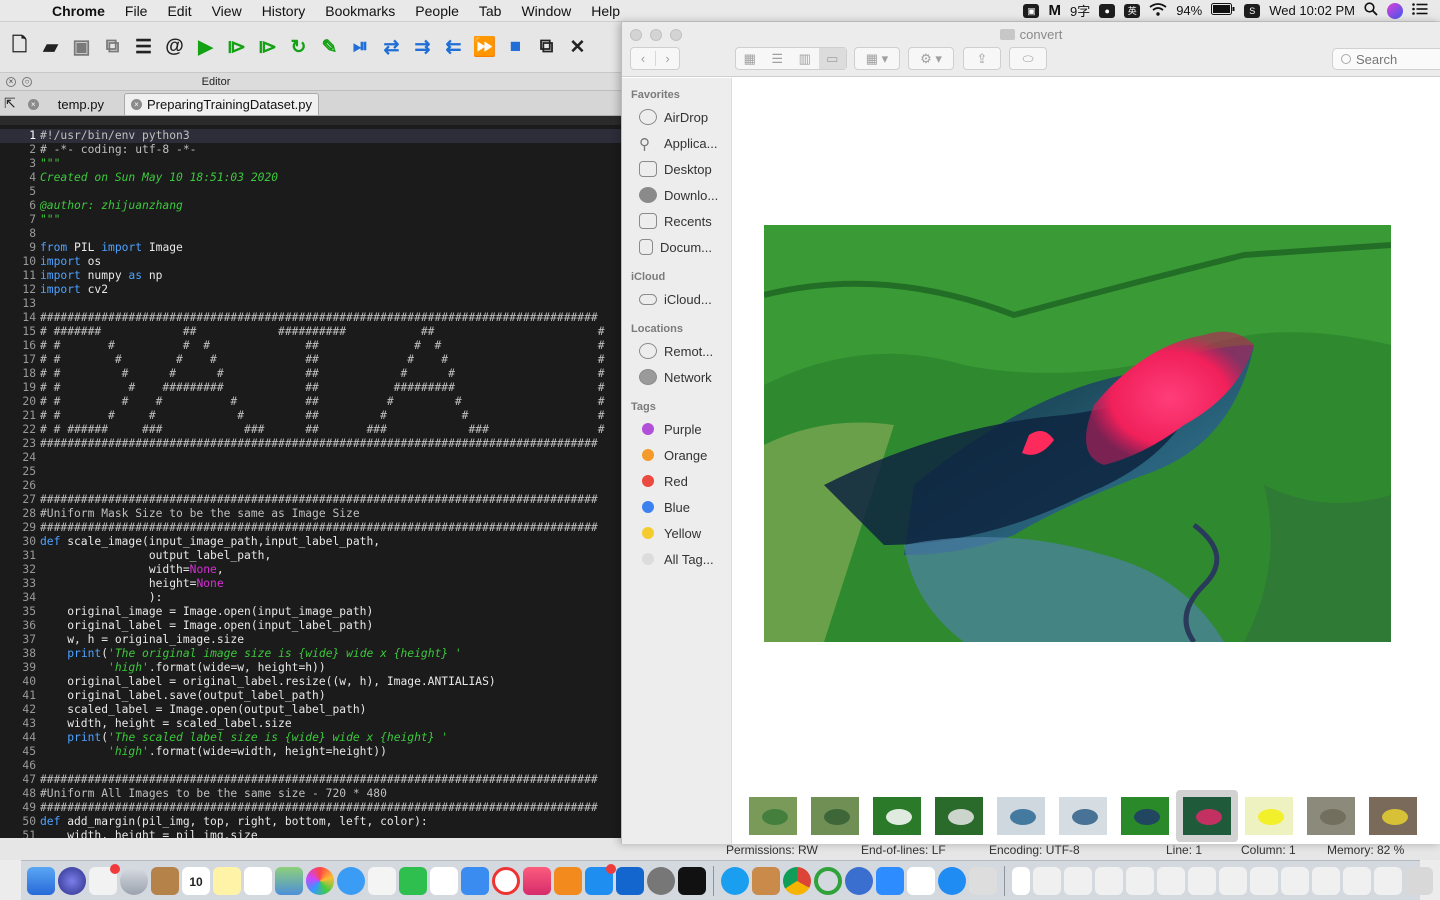  I want to click on new-file-icon: 🗋, so click(19, 47).